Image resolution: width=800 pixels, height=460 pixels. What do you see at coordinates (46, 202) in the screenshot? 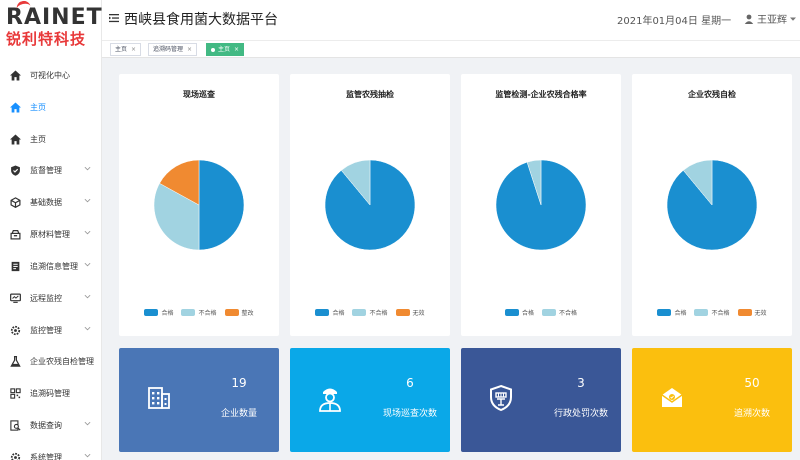
I see `sidebar-item-label: 基础数据` at bounding box center [46, 202].